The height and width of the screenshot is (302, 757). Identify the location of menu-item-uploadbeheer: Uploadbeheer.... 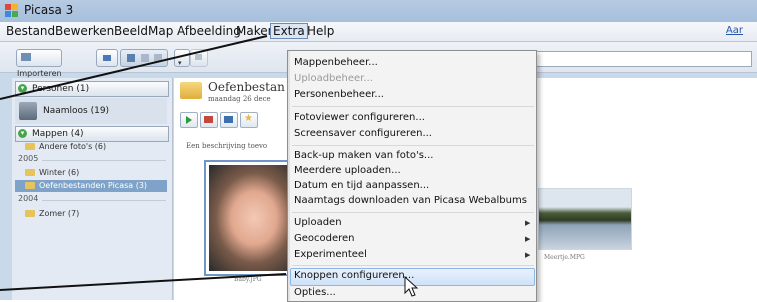
(333, 78).